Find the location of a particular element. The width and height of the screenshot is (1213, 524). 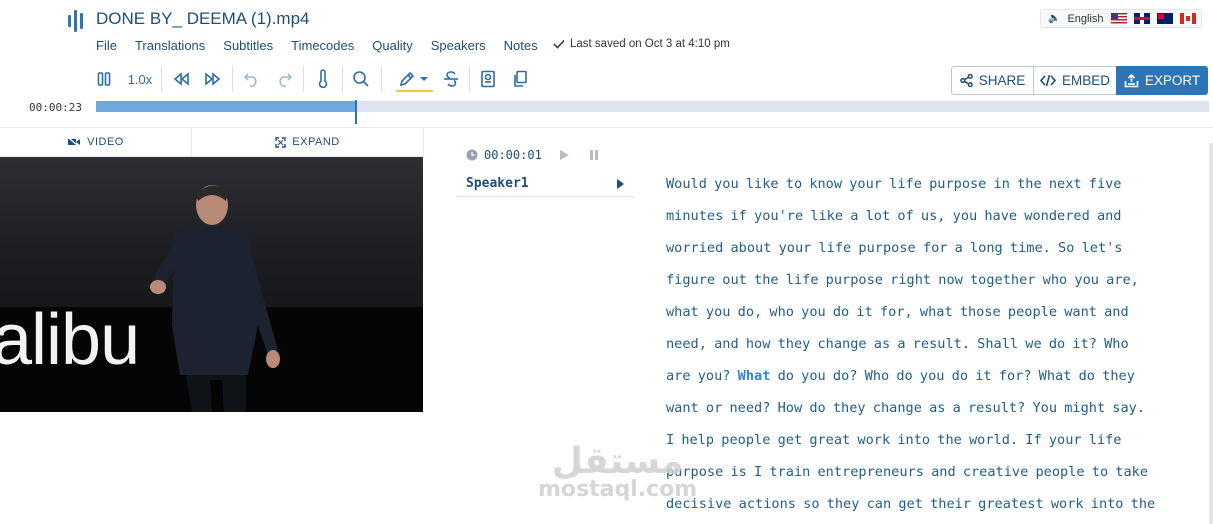

scrollbar is located at coordinates (1211, 333).